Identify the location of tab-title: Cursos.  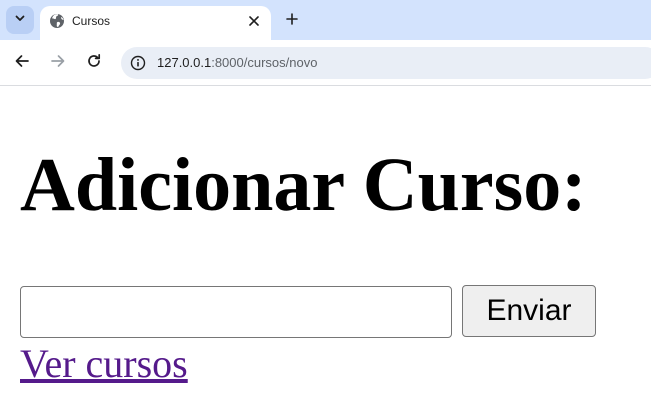
(91, 21).